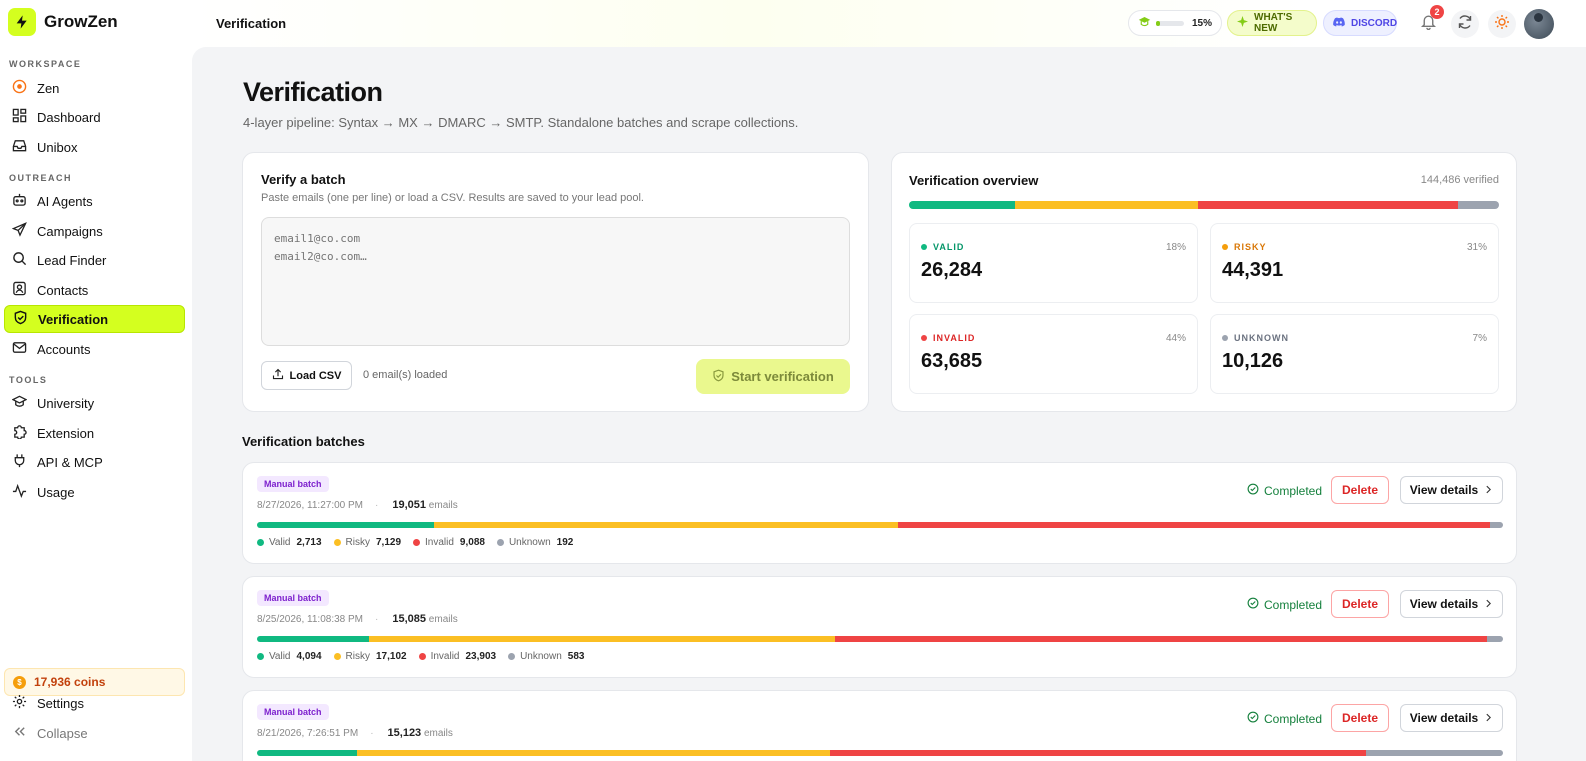 Image resolution: width=1586 pixels, height=761 pixels. I want to click on batch-meta: 8/21/2026, 7:26:51 PM · 15,123 emails, so click(355, 733).